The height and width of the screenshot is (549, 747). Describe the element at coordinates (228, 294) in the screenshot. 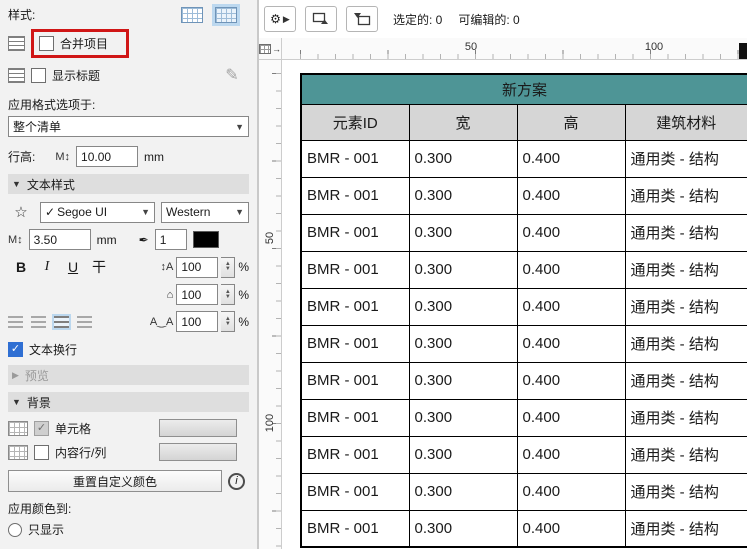

I see `paragraph-spacing-stepper: ▲ ▼` at that location.